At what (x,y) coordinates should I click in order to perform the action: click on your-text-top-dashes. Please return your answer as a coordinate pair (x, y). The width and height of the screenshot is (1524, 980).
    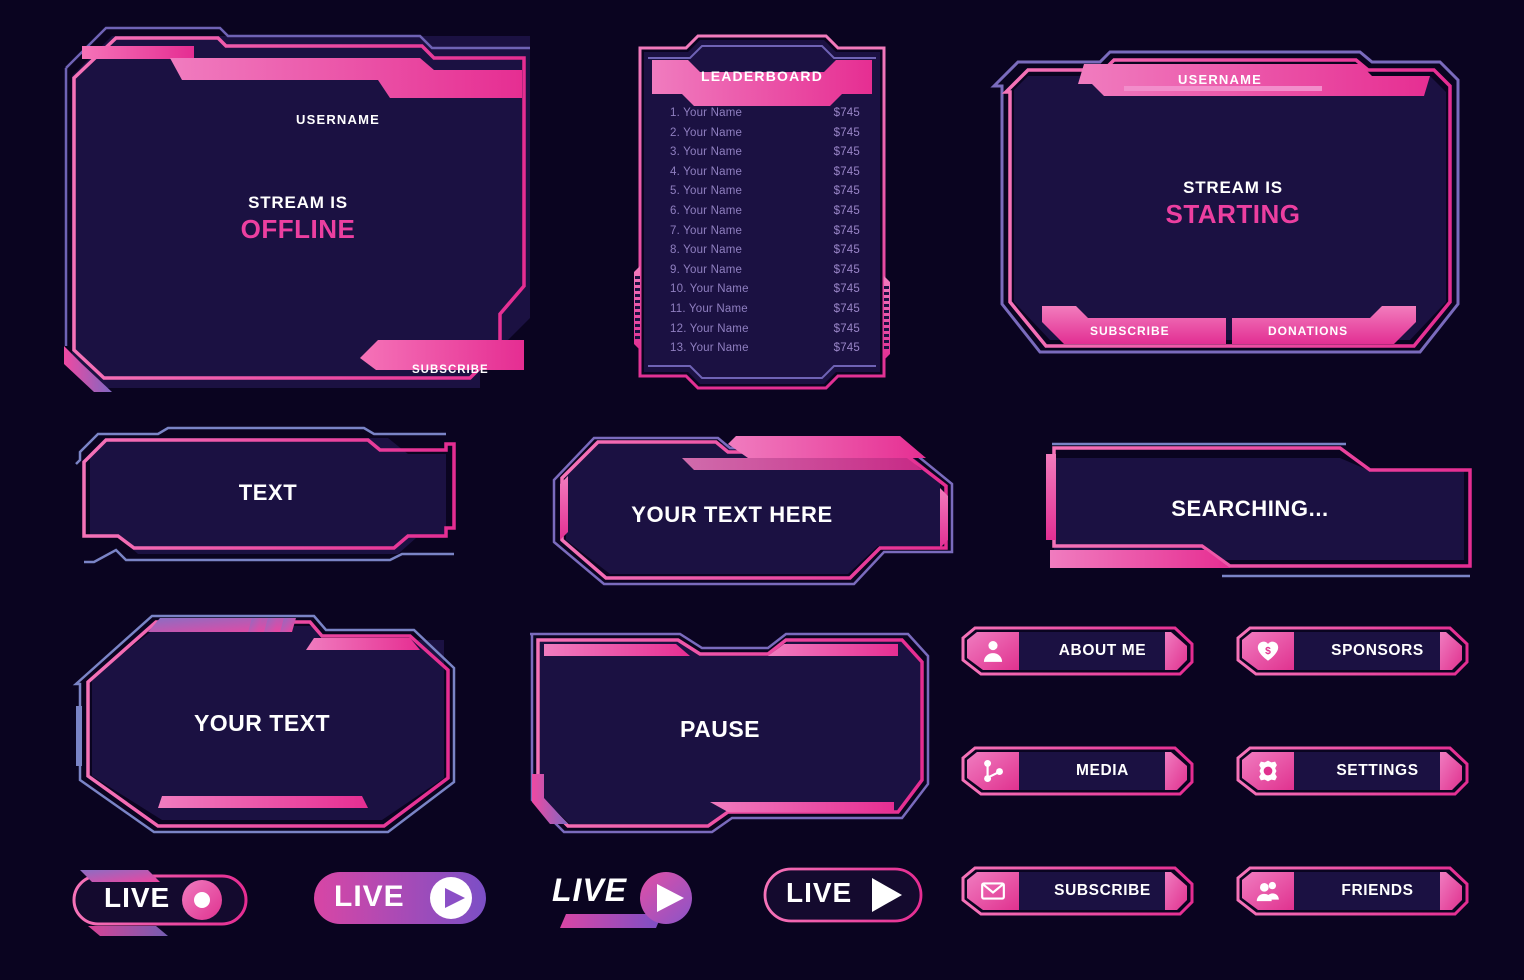
    Looking at the image, I should click on (271, 625).